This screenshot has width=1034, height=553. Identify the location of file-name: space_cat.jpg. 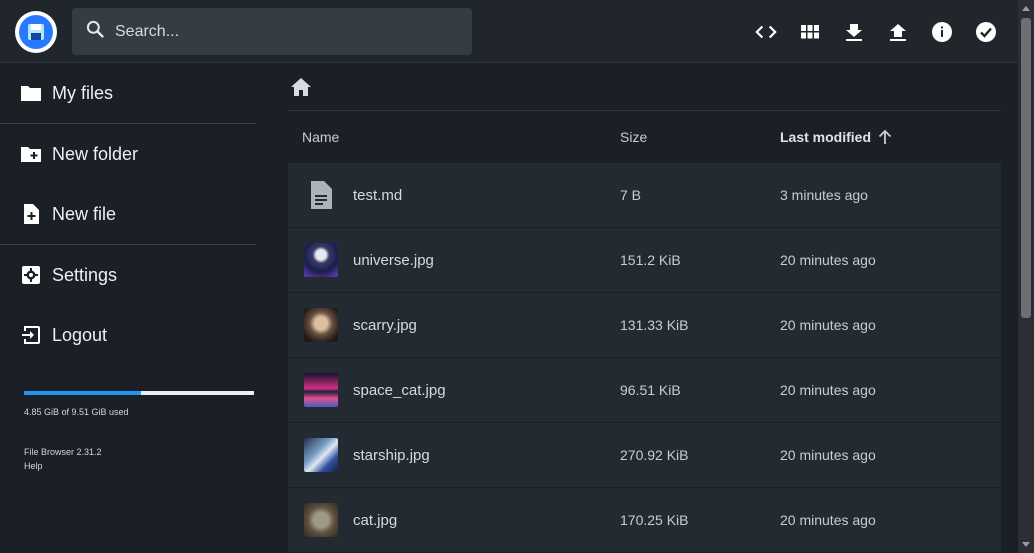
(399, 390).